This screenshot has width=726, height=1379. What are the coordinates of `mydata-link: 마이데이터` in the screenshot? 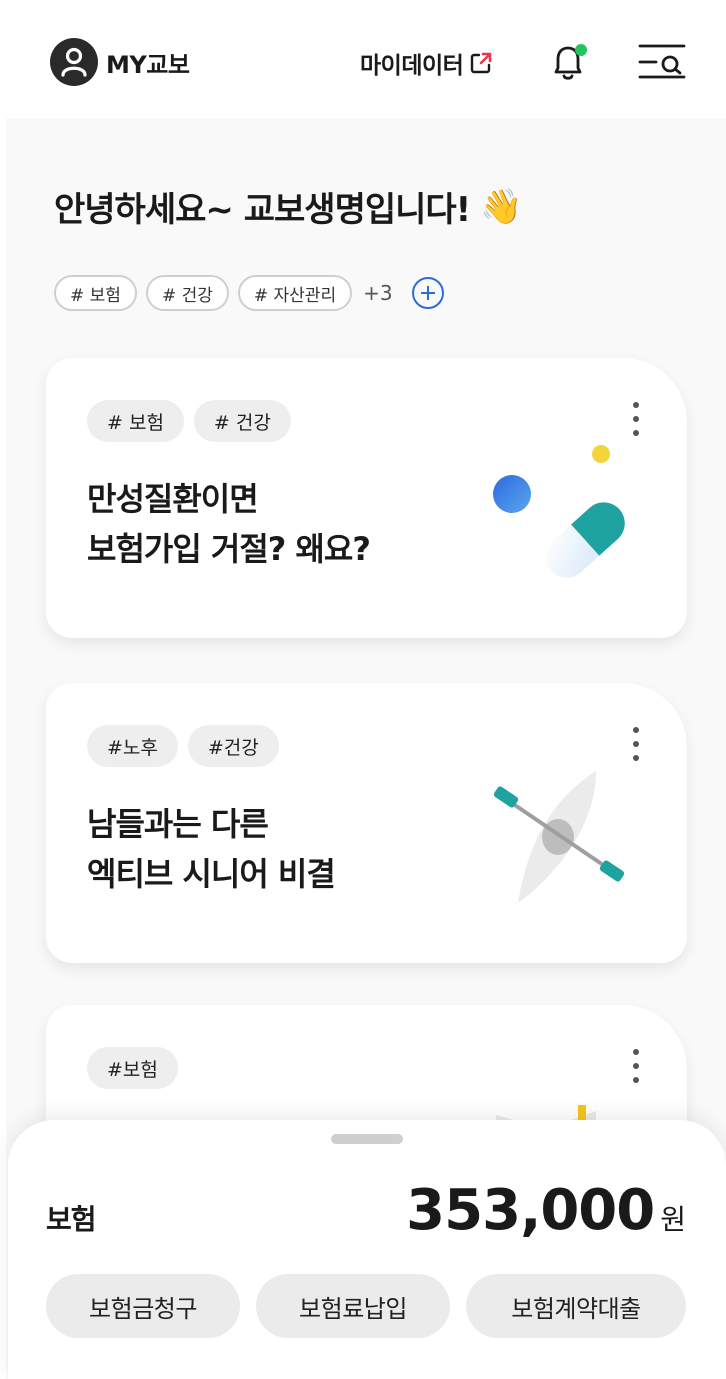 It's located at (426, 63).